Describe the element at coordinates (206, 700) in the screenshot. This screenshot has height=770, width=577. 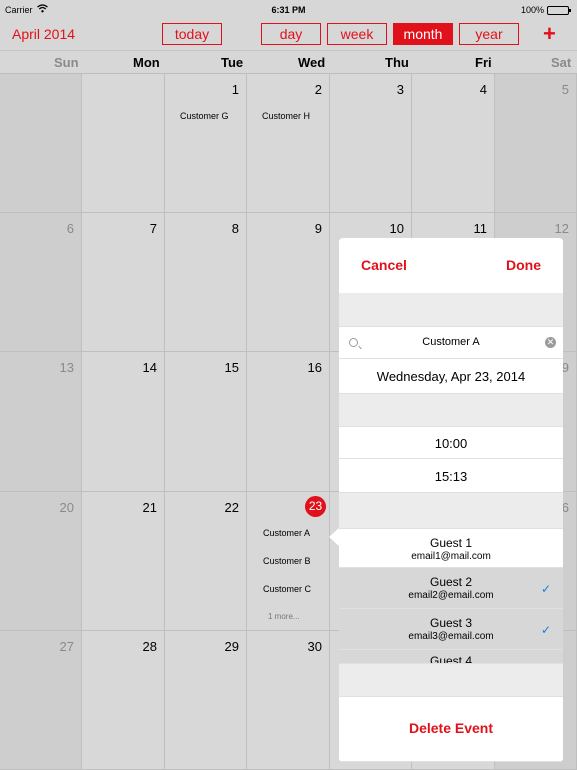
I see `day-cell: 29` at that location.